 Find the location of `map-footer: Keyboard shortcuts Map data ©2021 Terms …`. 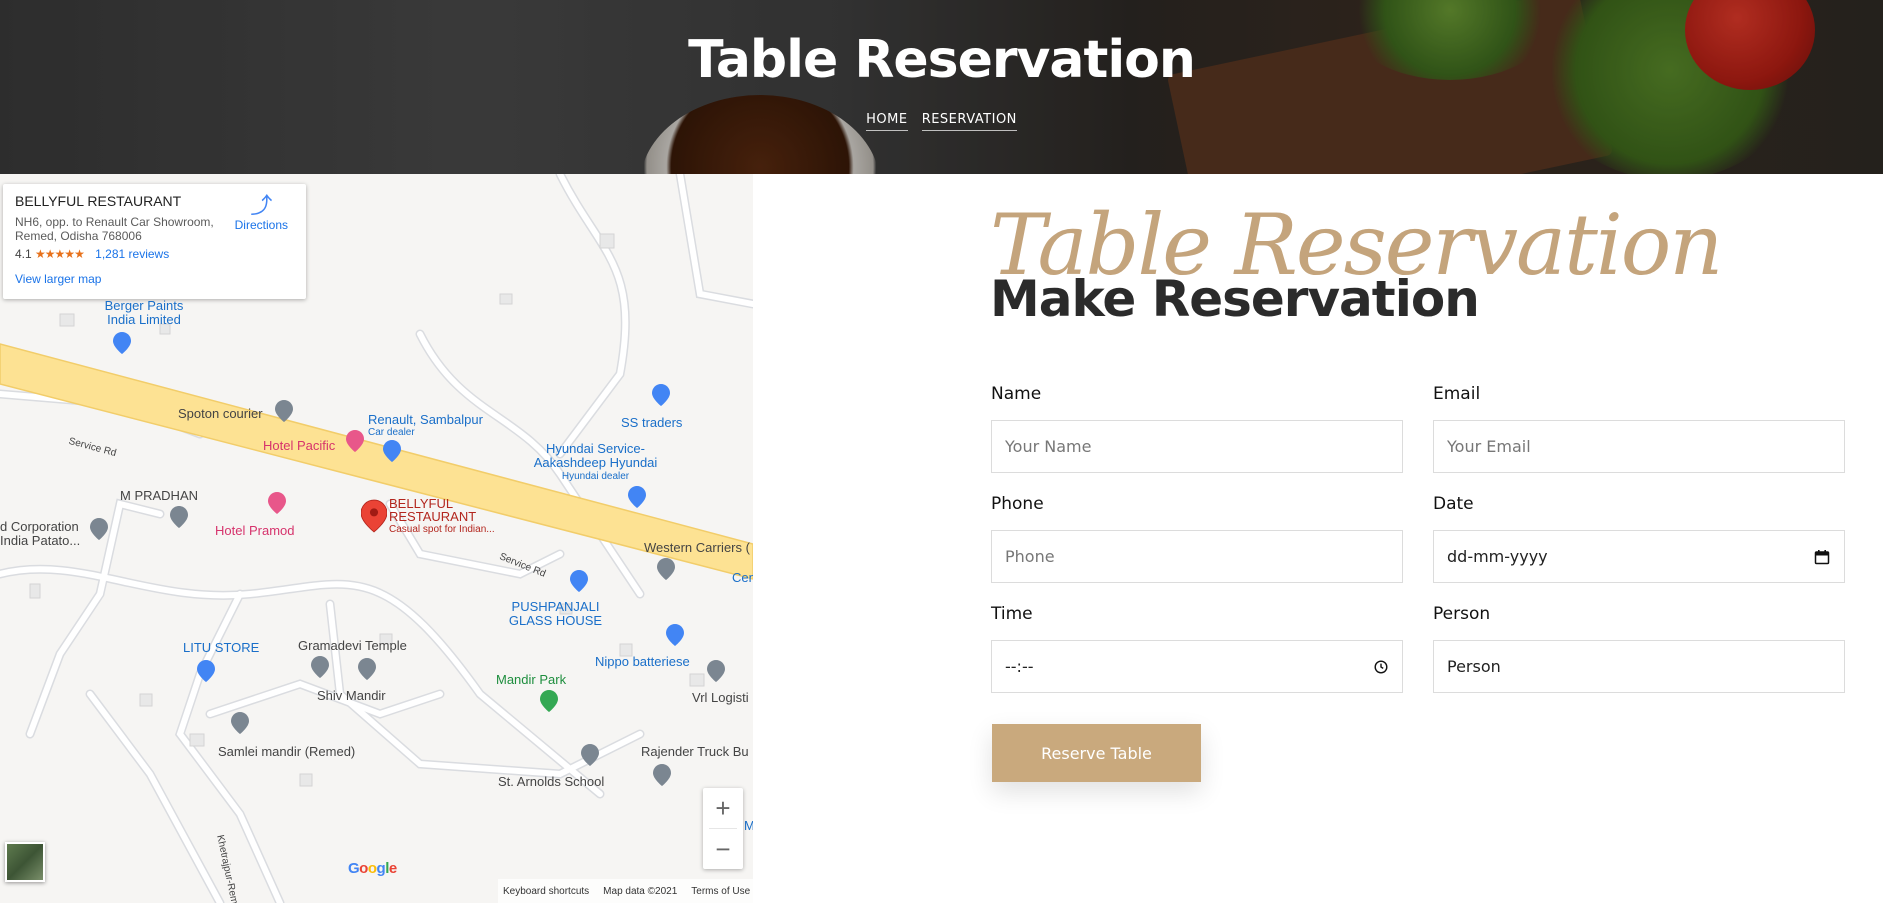

map-footer: Keyboard shortcuts Map data ©2021 Terms … is located at coordinates (625, 891).